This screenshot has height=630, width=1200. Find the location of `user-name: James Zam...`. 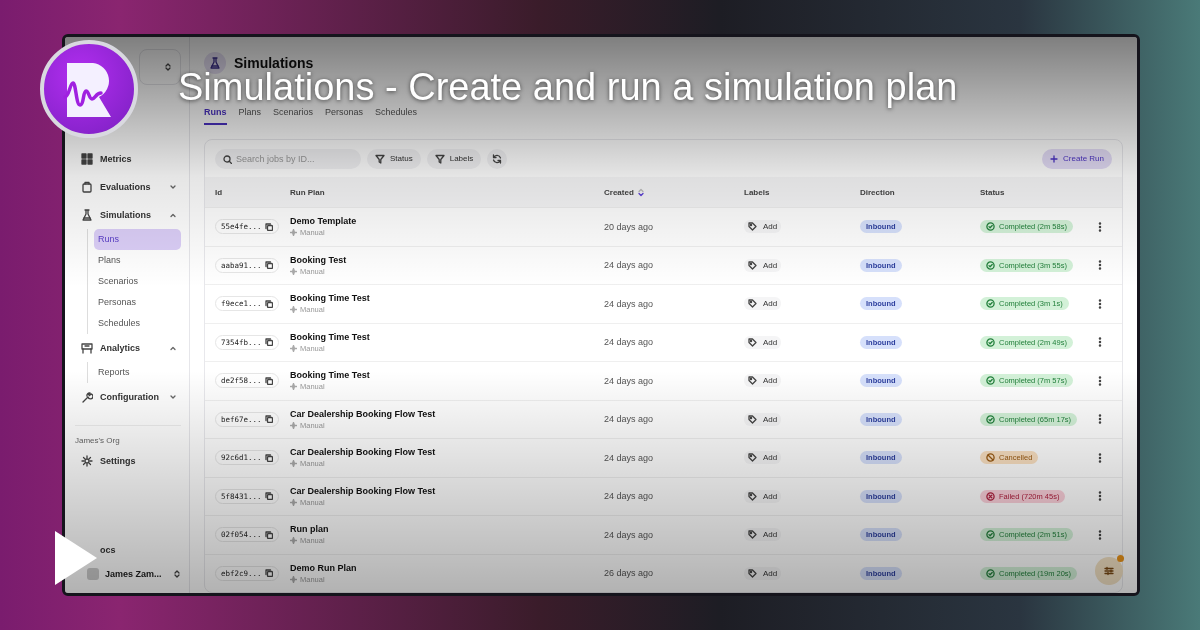

user-name: James Zam... is located at coordinates (134, 574).